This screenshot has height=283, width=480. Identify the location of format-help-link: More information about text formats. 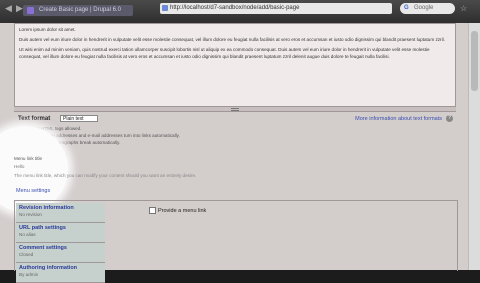
(398, 119).